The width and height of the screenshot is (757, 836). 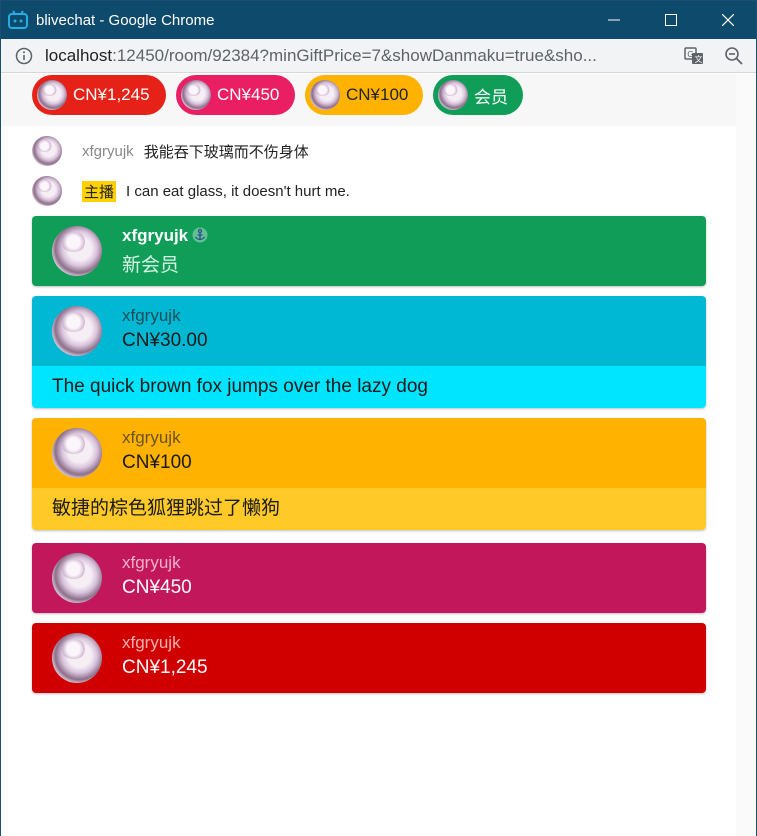 I want to click on card-header: xfgryujk CN¥1,245, so click(x=369, y=658).